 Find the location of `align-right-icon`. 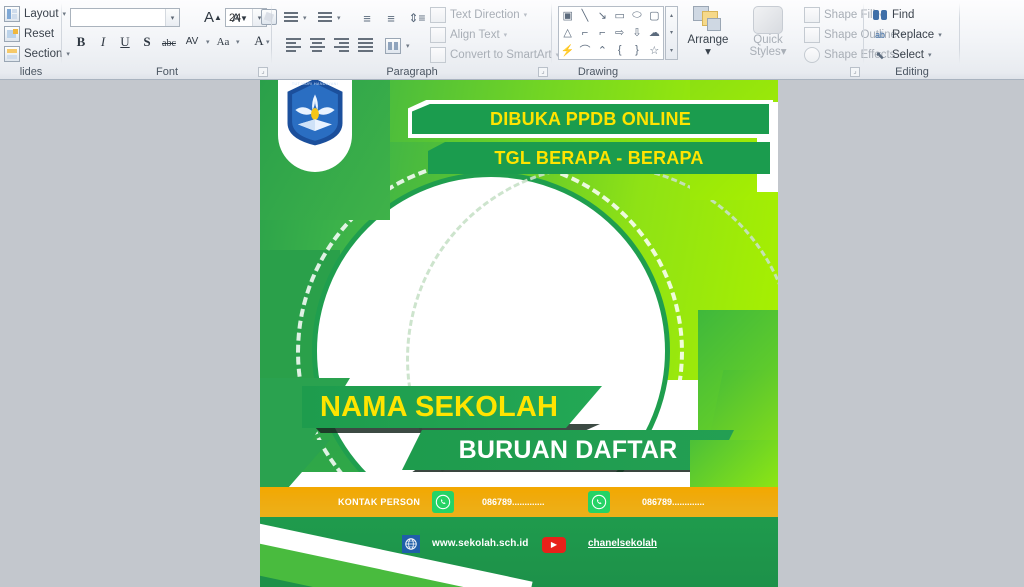

align-right-icon is located at coordinates (341, 46).